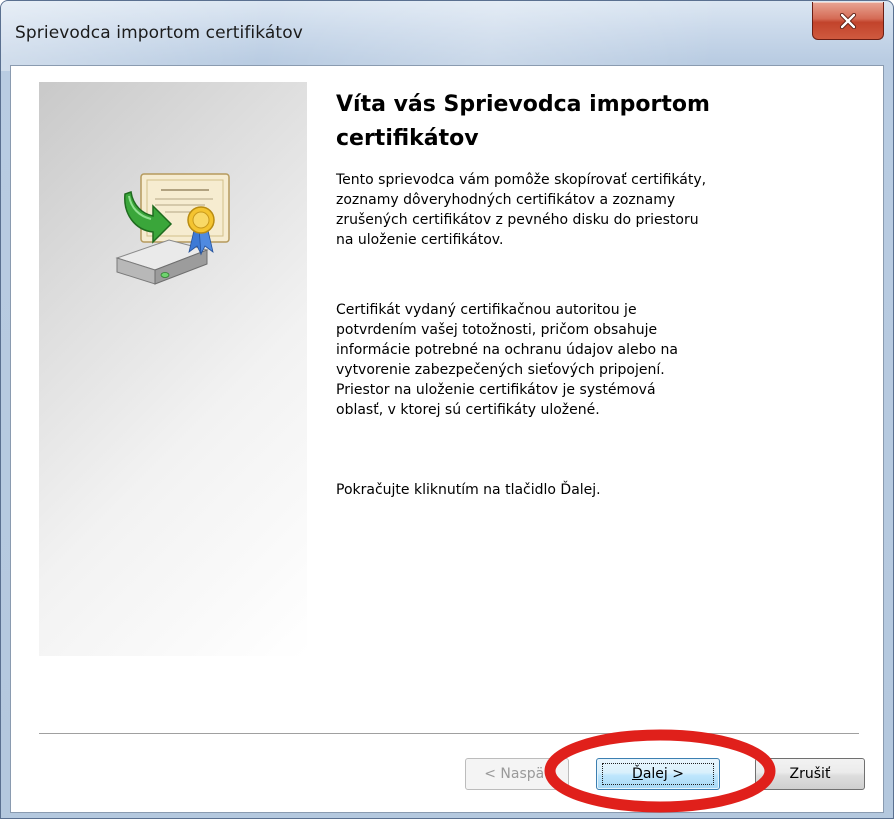  What do you see at coordinates (447, 33) in the screenshot?
I see `title-bar: Sprievodca importom certifikátov` at bounding box center [447, 33].